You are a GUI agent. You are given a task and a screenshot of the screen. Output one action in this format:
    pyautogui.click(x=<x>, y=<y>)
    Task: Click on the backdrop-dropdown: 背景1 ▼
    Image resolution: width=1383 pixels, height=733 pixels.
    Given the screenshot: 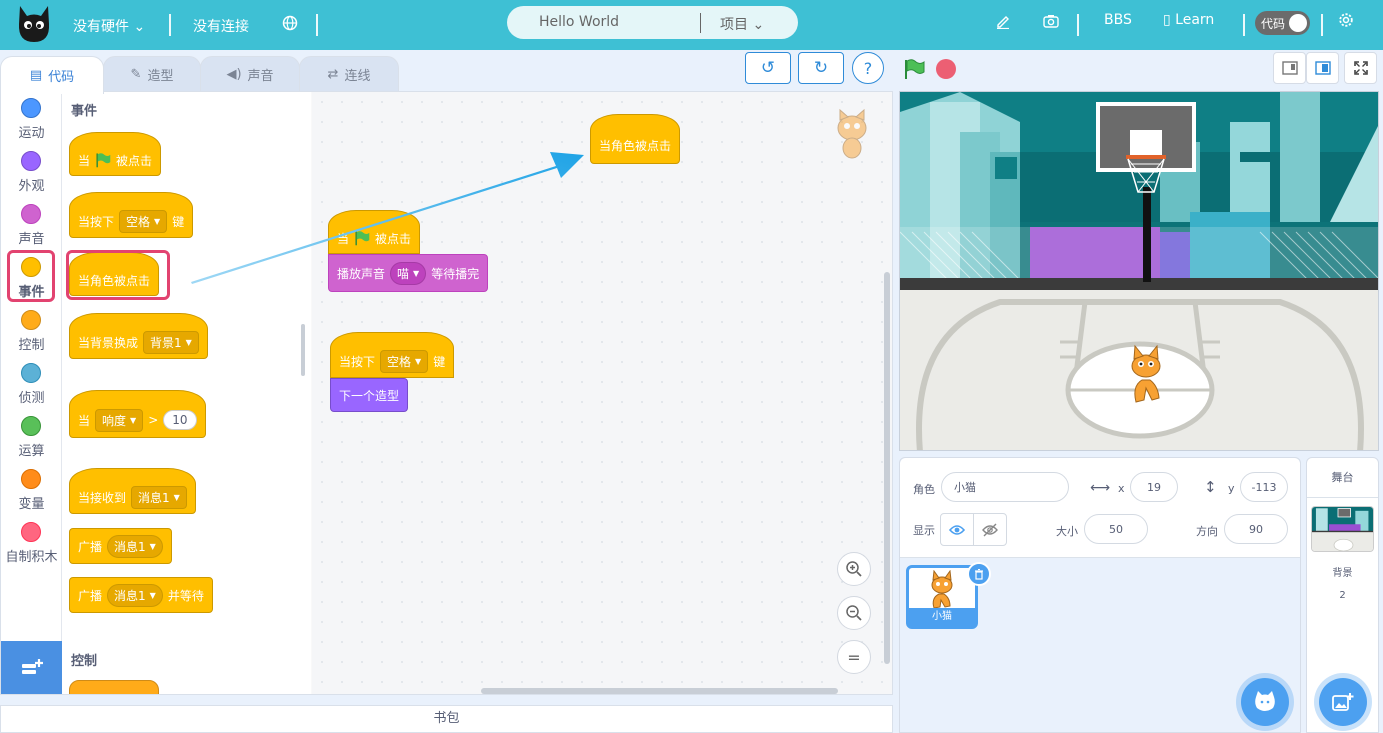 What is the action you would take?
    pyautogui.click(x=171, y=342)
    